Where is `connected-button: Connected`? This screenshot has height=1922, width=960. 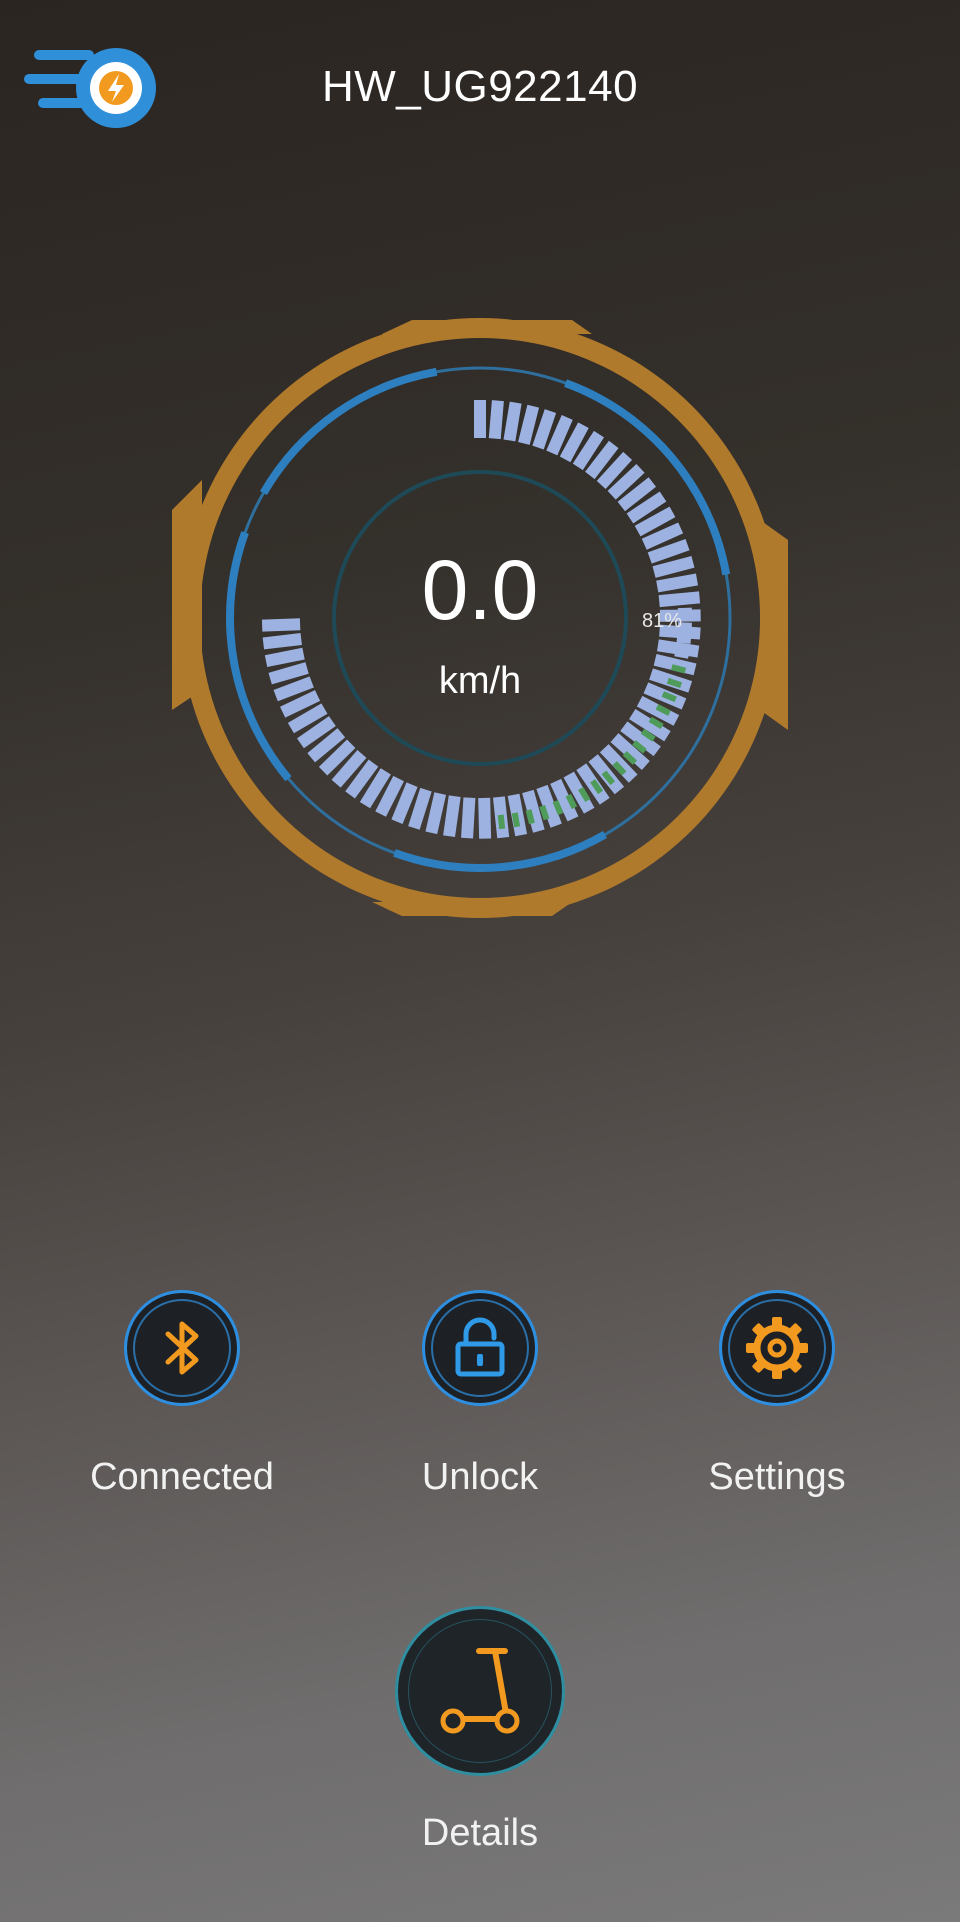
connected-button: Connected is located at coordinates (182, 1405).